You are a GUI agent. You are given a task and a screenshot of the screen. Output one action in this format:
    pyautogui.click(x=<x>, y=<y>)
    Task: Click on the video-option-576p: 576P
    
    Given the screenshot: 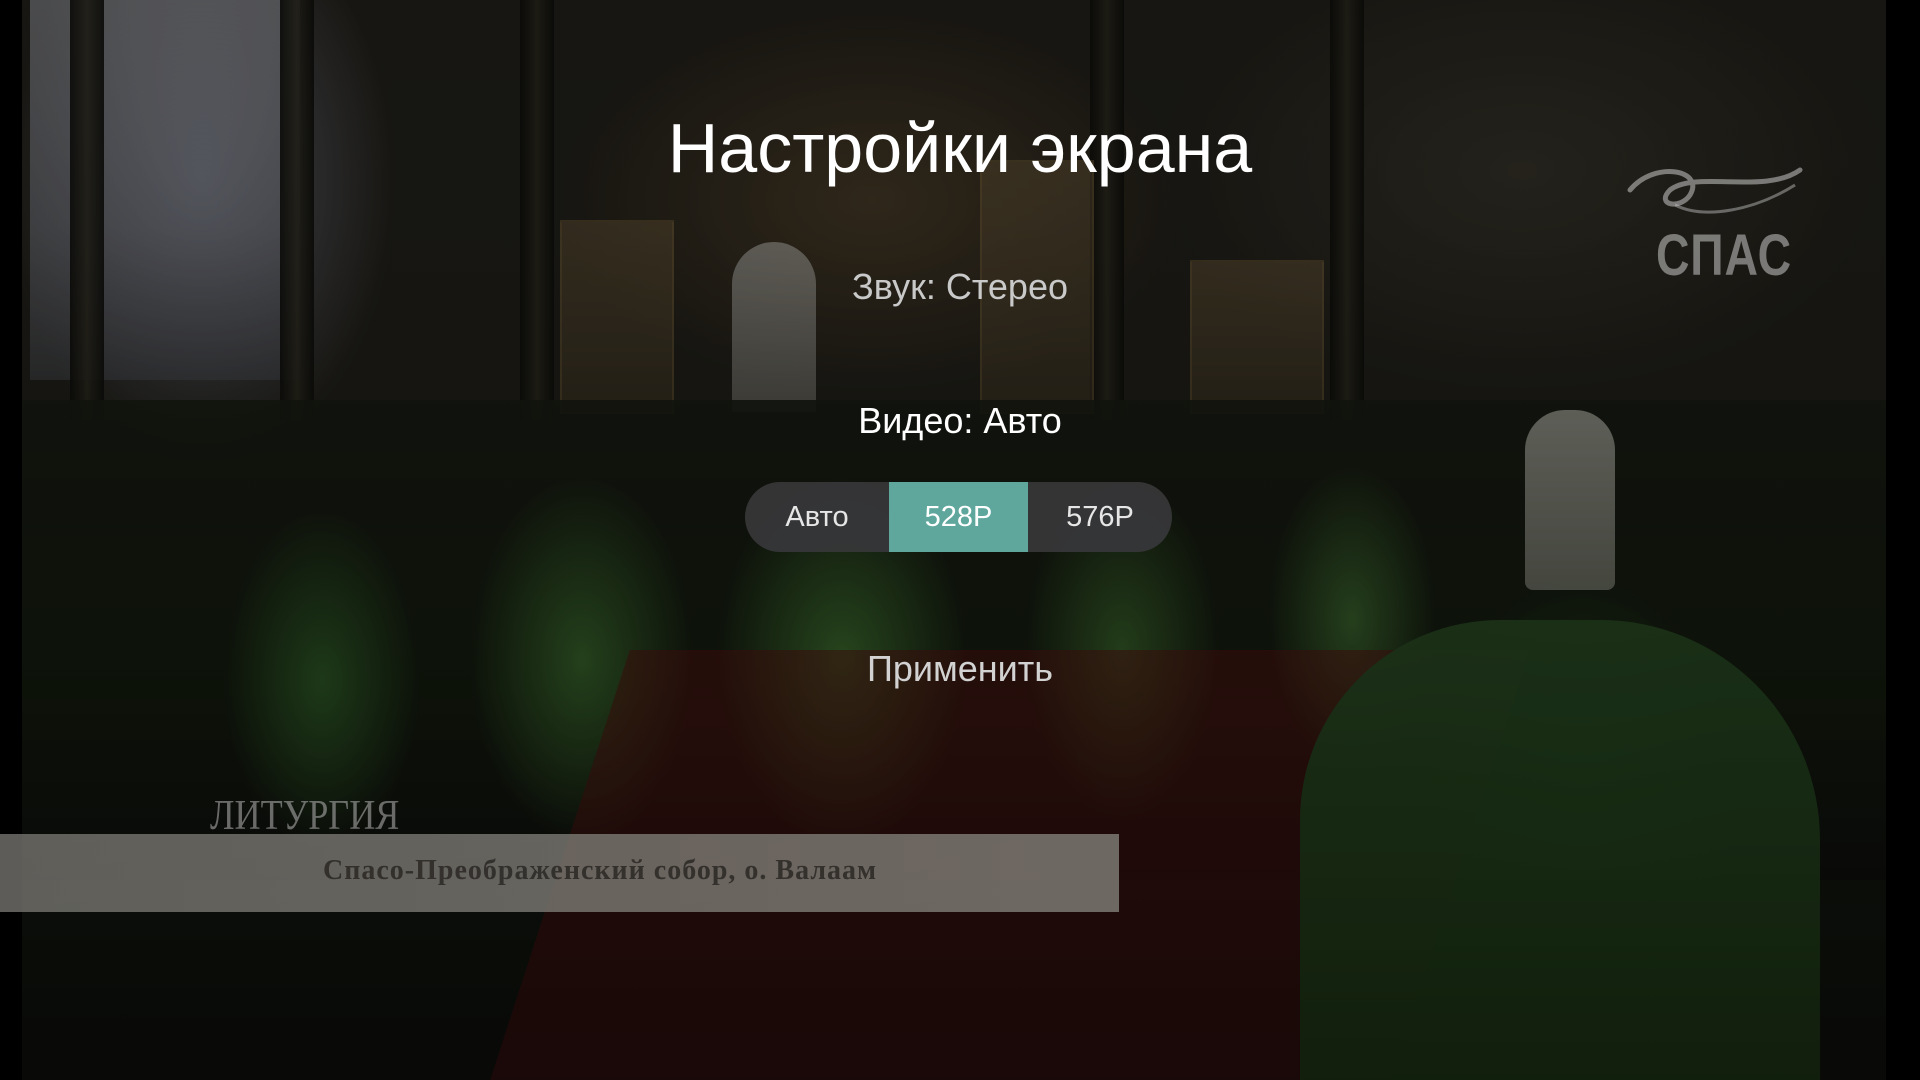 What is the action you would take?
    pyautogui.click(x=1100, y=517)
    